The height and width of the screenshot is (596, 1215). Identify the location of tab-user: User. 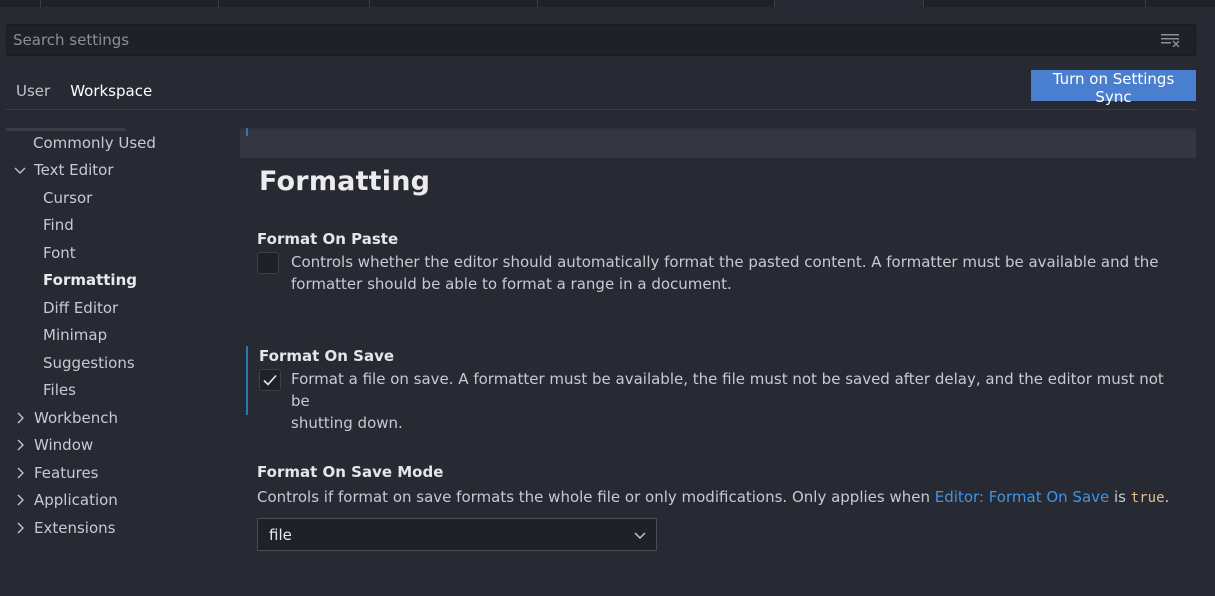
(33, 92).